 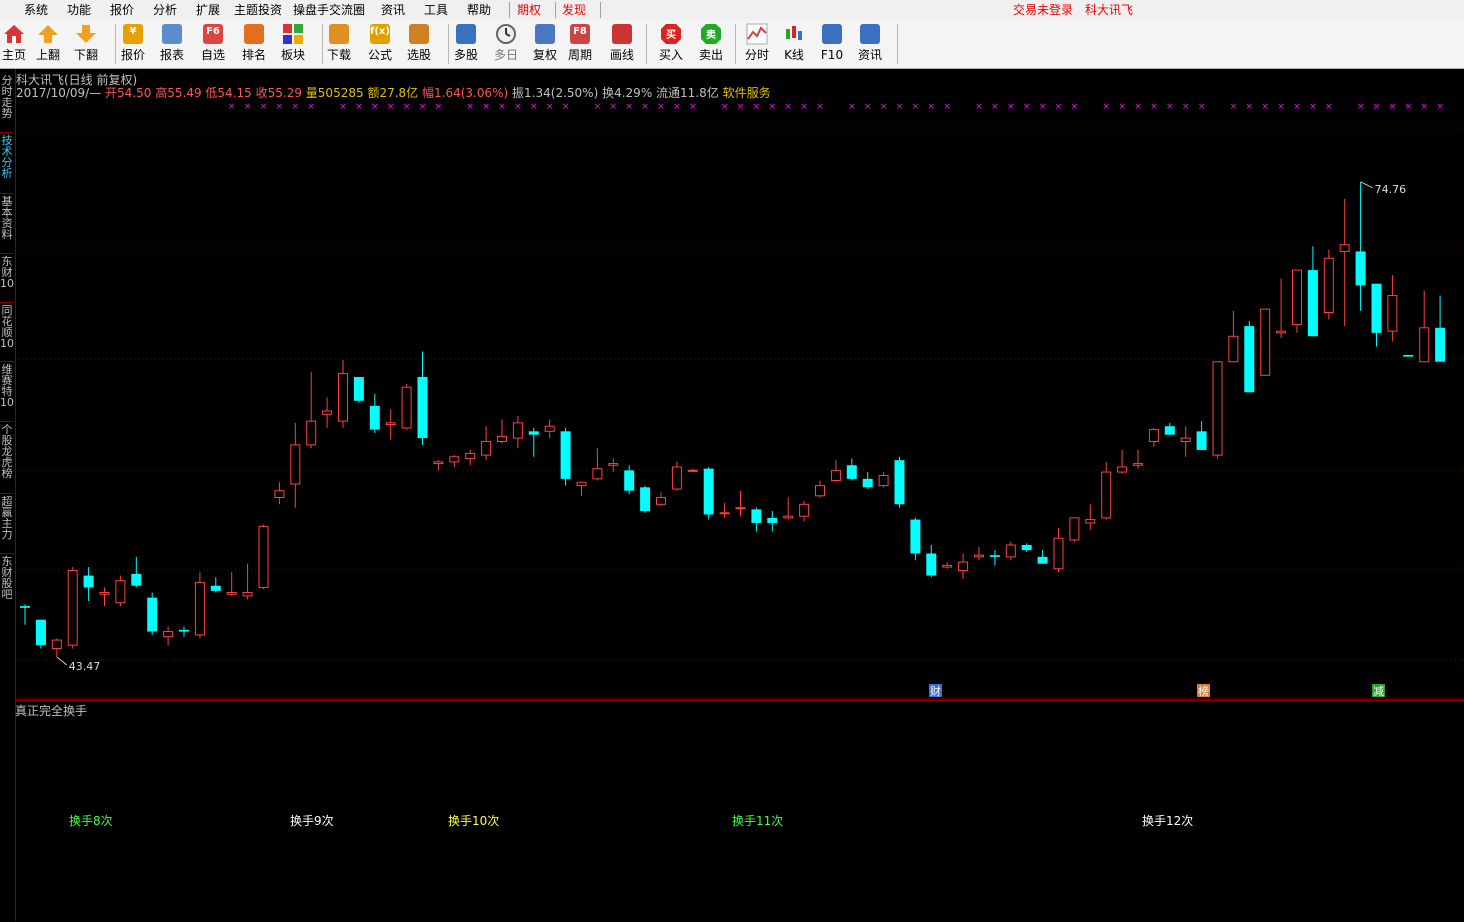 What do you see at coordinates (545, 44) in the screenshot?
I see `toolbar-button-restore-right: 复权` at bounding box center [545, 44].